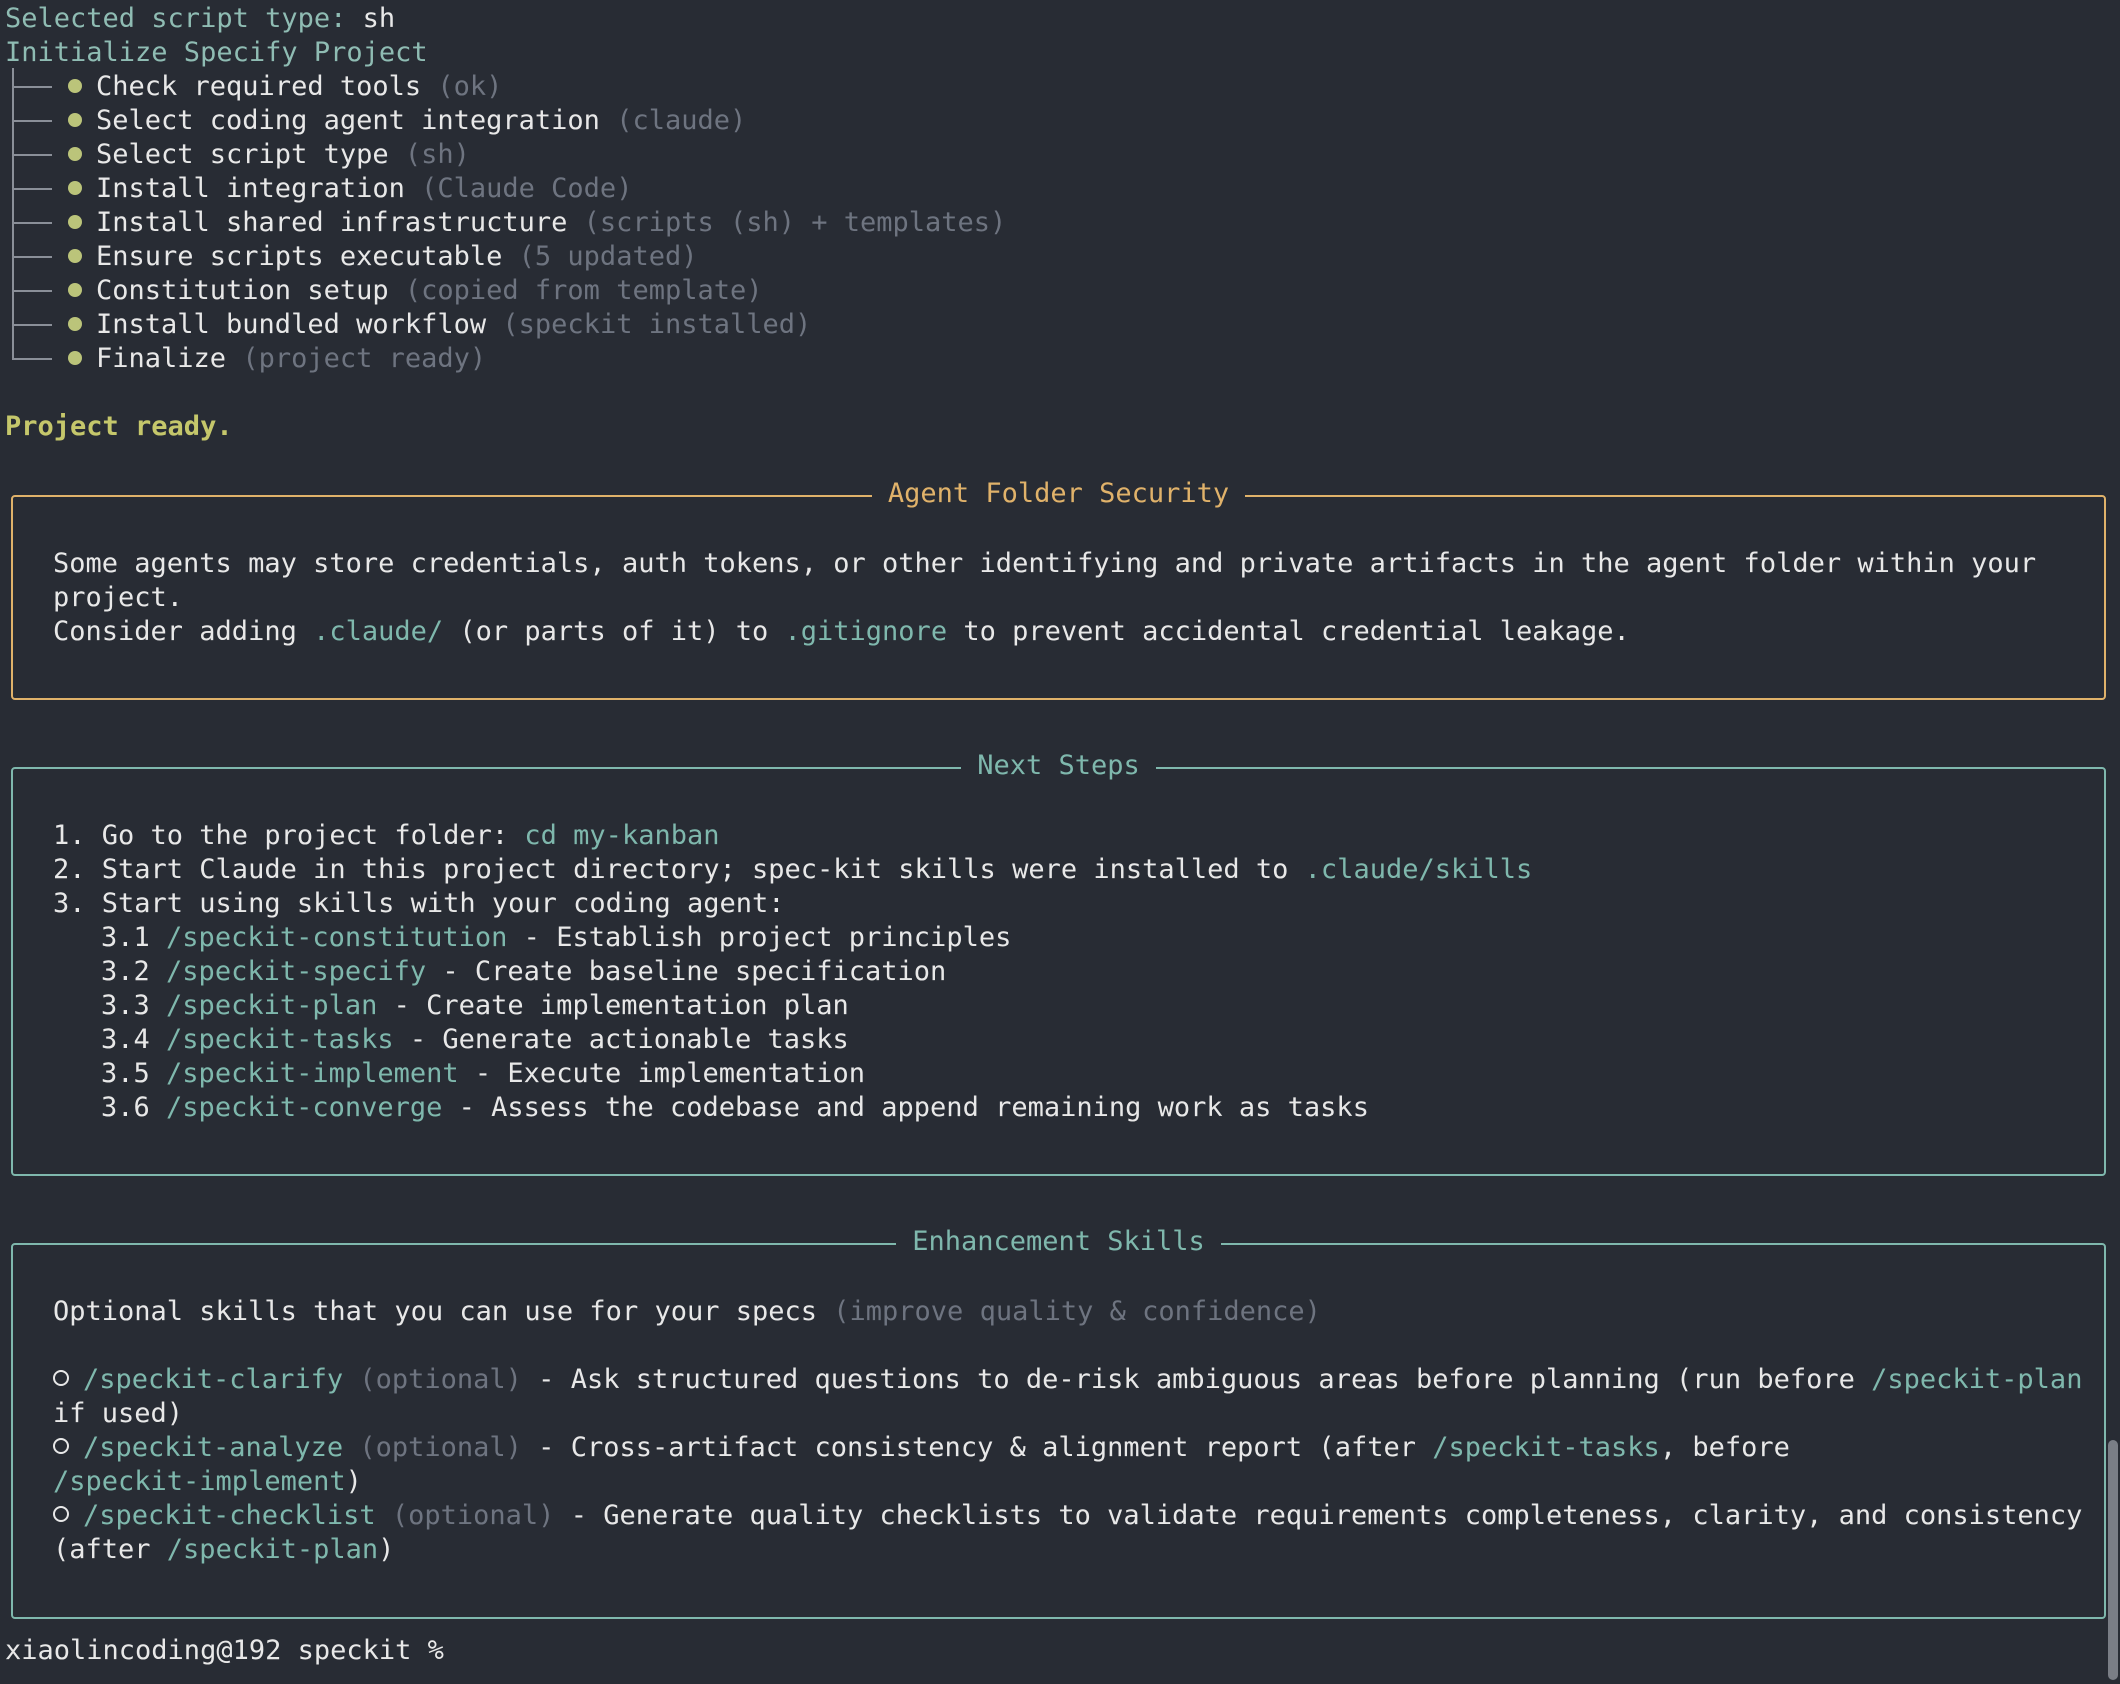 This screenshot has width=2120, height=1684. I want to click on step-item: Install integration (Claude Code), so click(350, 189).